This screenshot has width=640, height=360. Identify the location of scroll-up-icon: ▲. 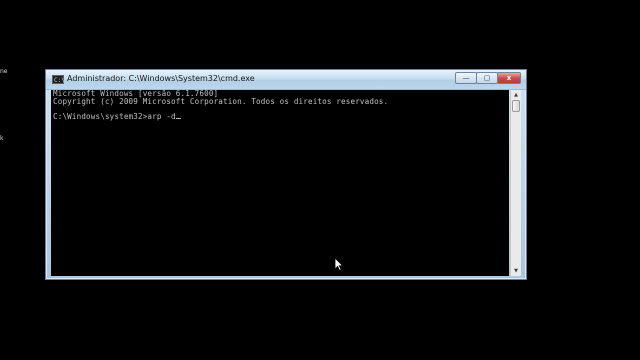
(516, 95).